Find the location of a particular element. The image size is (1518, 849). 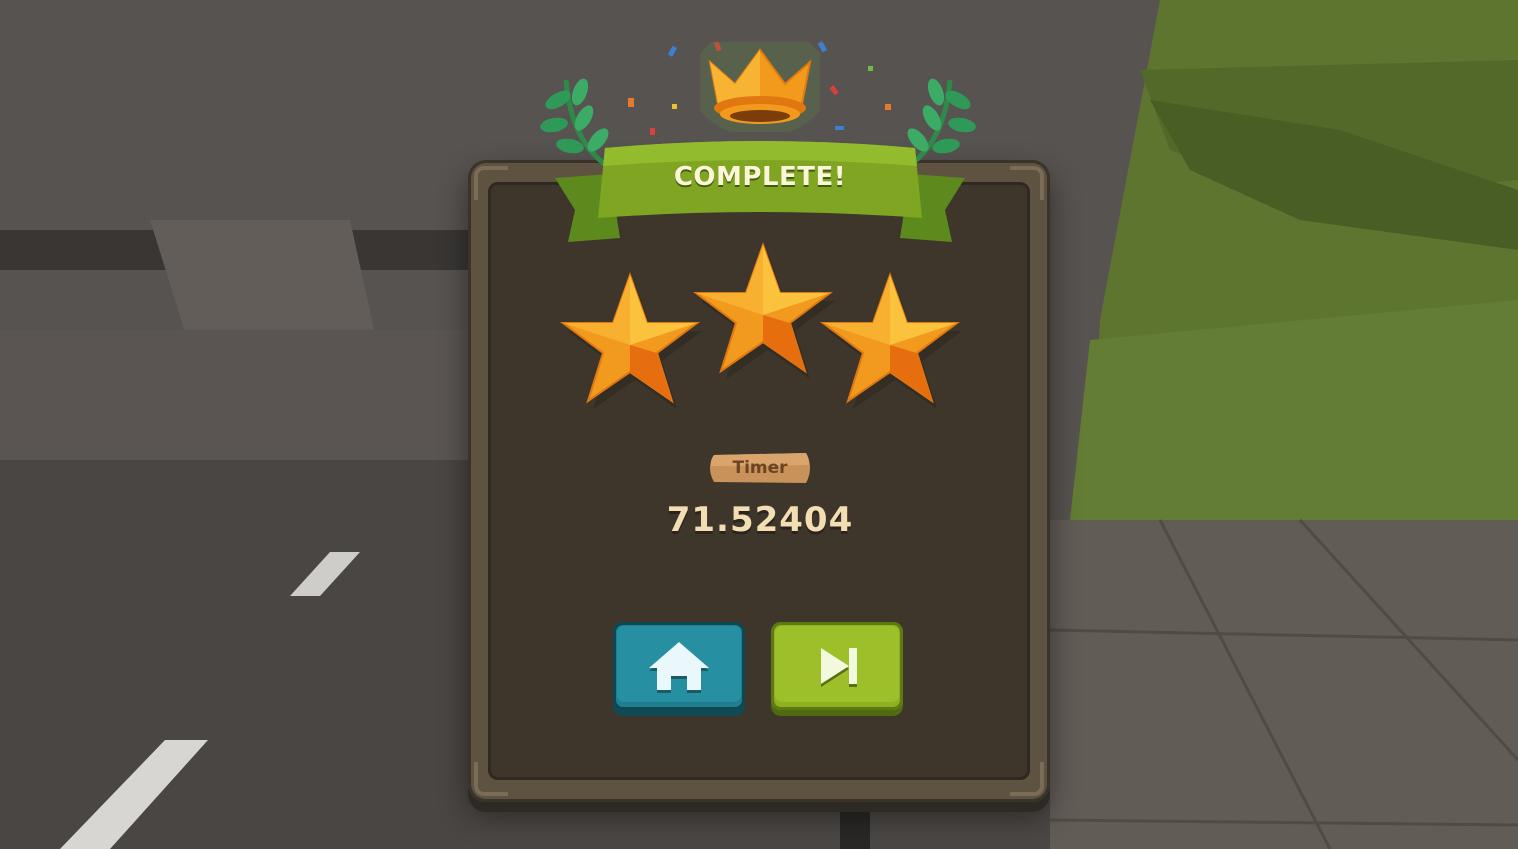

star-rating is located at coordinates (761, 325).